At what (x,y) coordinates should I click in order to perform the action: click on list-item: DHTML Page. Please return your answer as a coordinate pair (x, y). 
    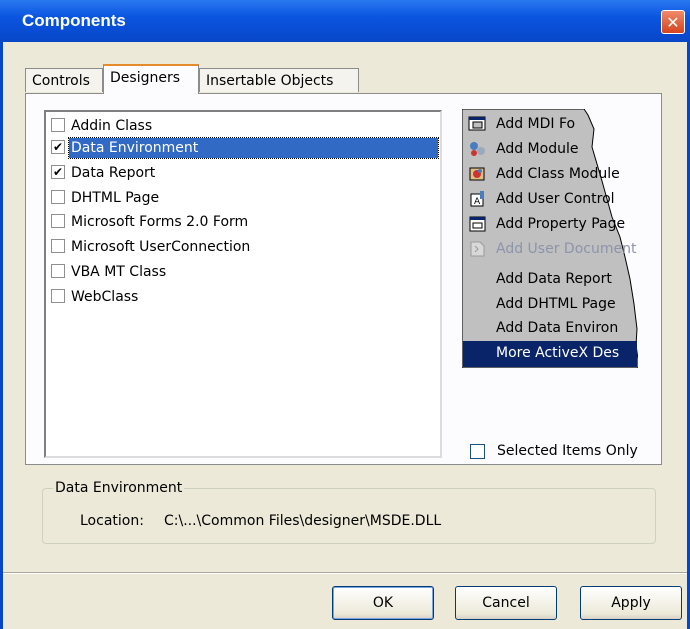
    Looking at the image, I should click on (244, 198).